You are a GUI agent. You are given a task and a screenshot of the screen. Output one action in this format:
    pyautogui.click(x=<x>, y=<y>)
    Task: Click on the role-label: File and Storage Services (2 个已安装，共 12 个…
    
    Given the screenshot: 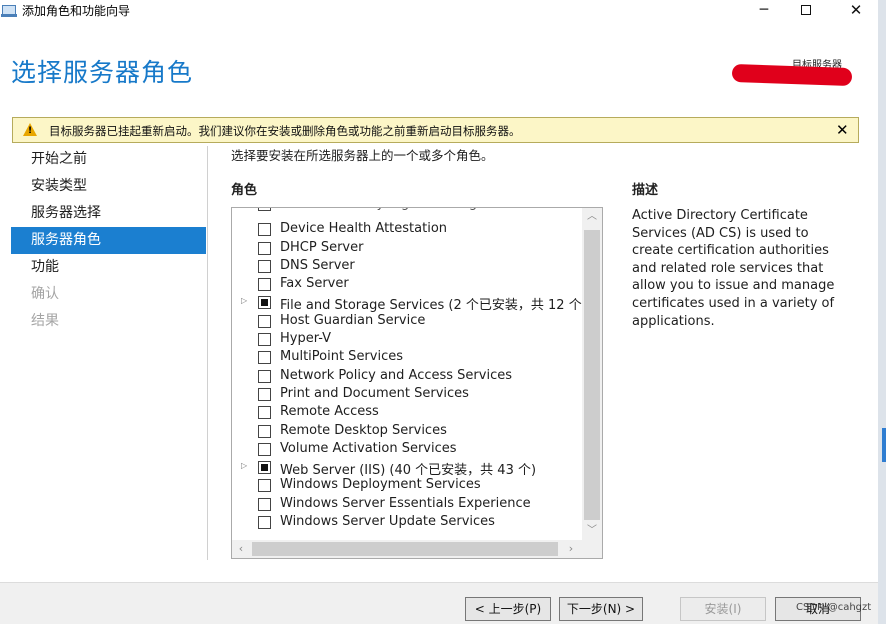 What is the action you would take?
    pyautogui.click(x=433, y=306)
    